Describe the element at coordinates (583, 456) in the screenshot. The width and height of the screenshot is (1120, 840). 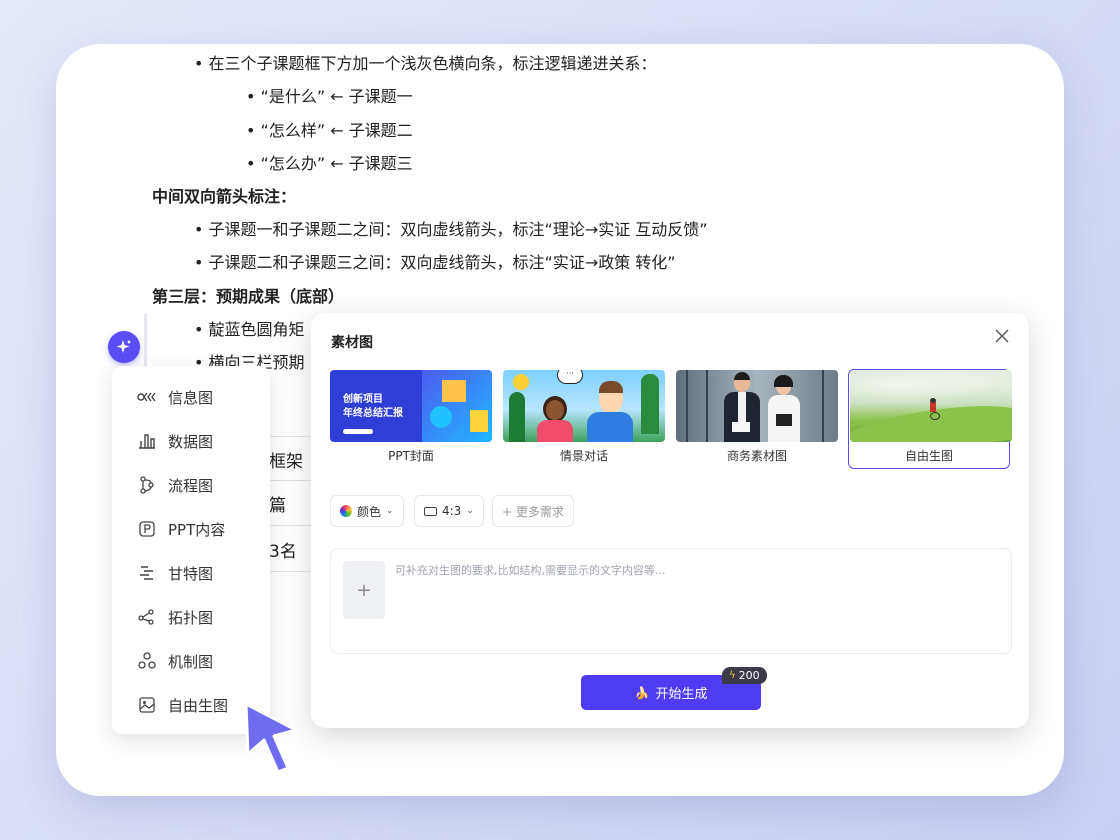
I see `template-label: 情景对话` at that location.